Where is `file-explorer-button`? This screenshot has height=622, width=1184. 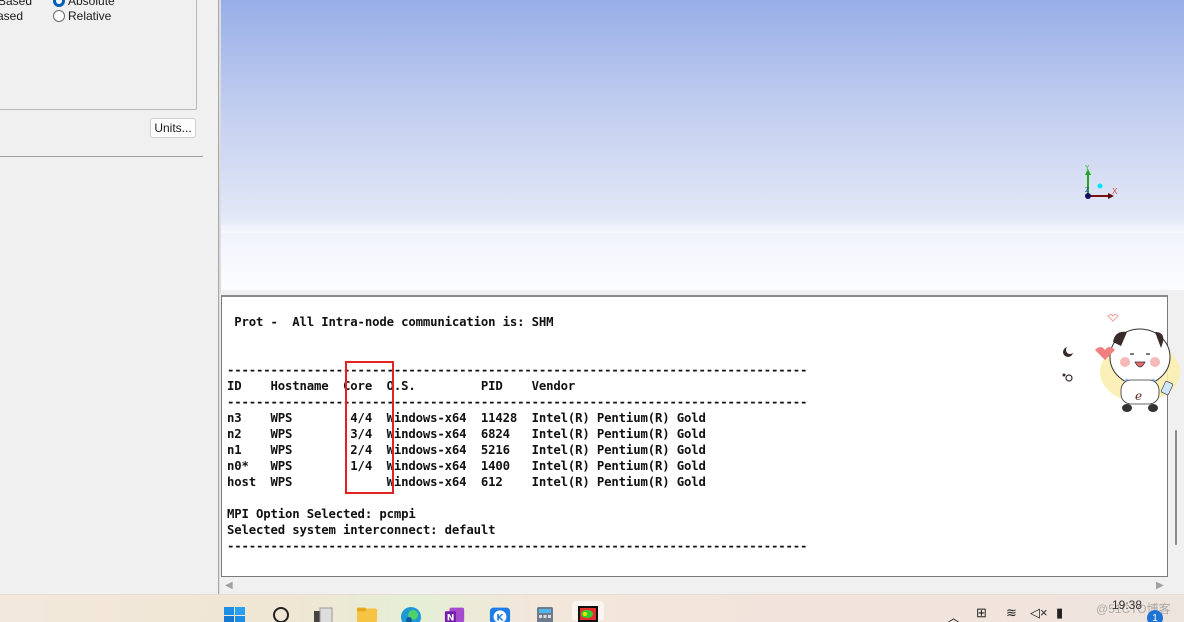
file-explorer-button is located at coordinates (367, 613).